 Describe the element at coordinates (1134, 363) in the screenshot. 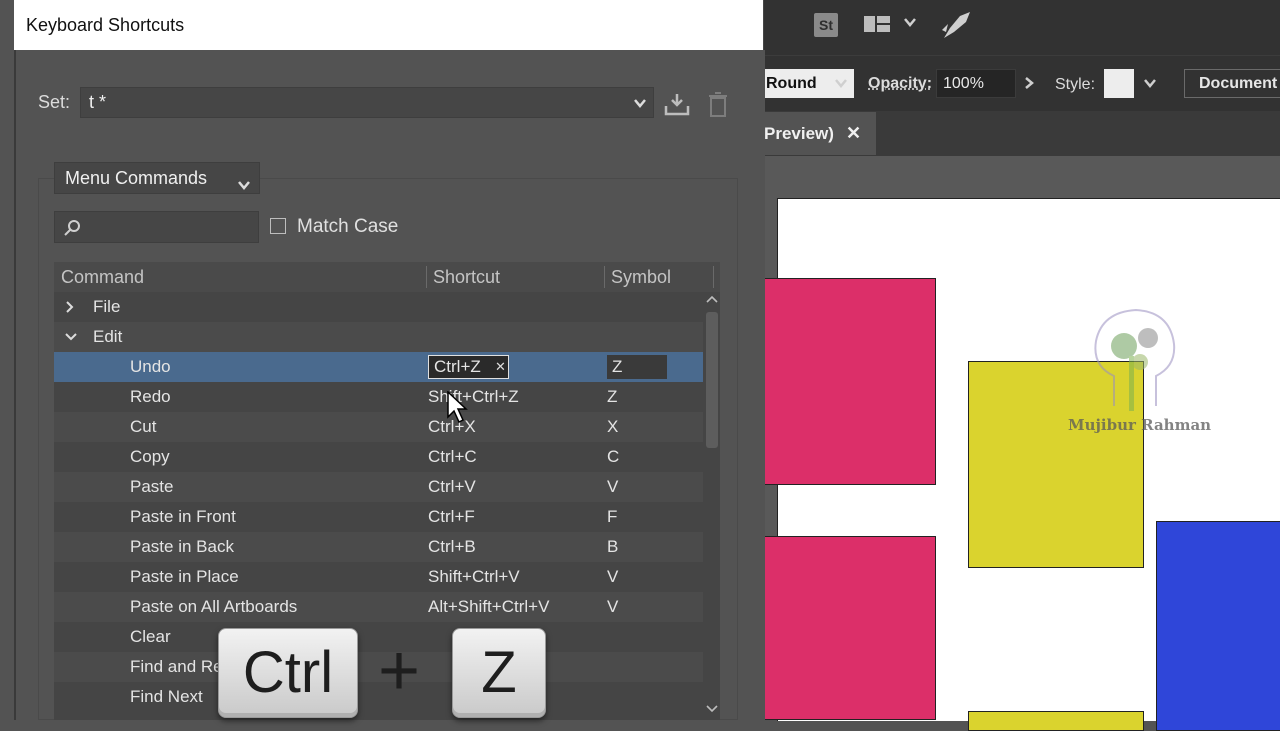

I see `watermark-logo` at that location.